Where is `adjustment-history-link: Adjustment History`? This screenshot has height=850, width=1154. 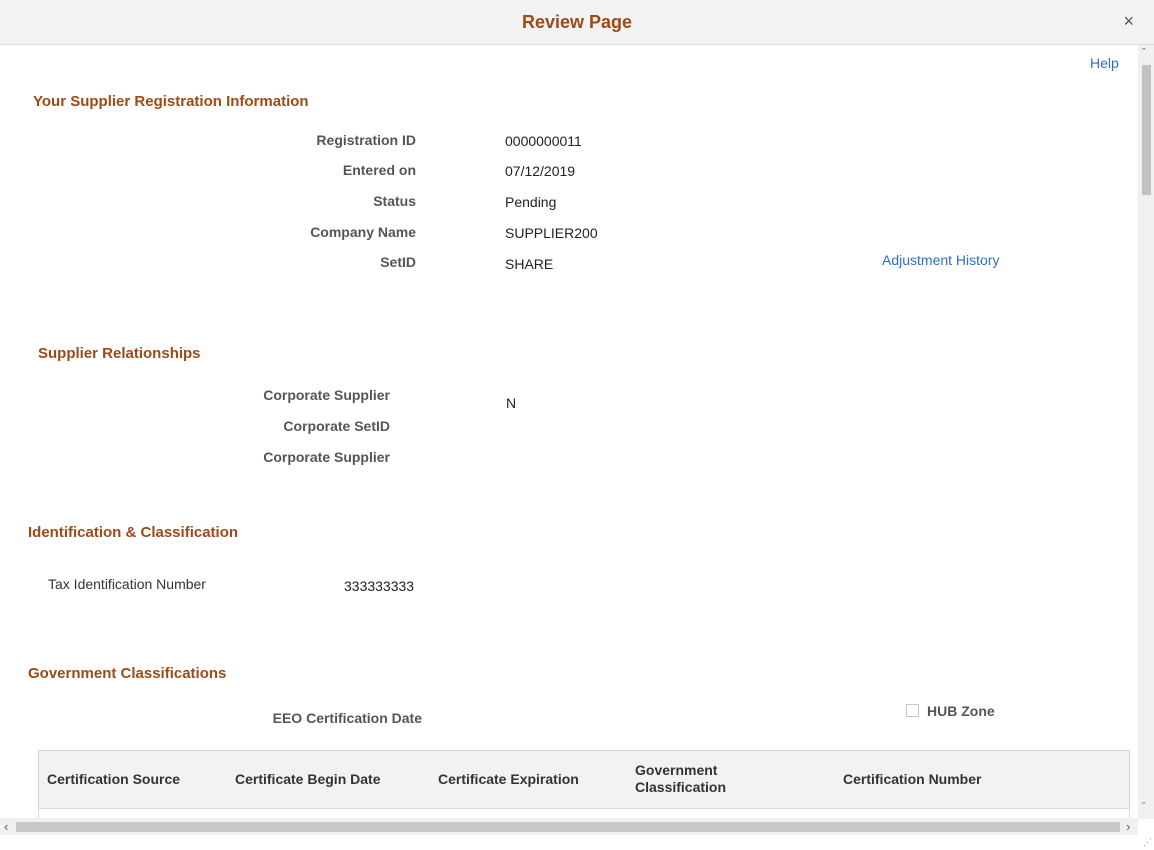
adjustment-history-link: Adjustment History is located at coordinates (940, 260).